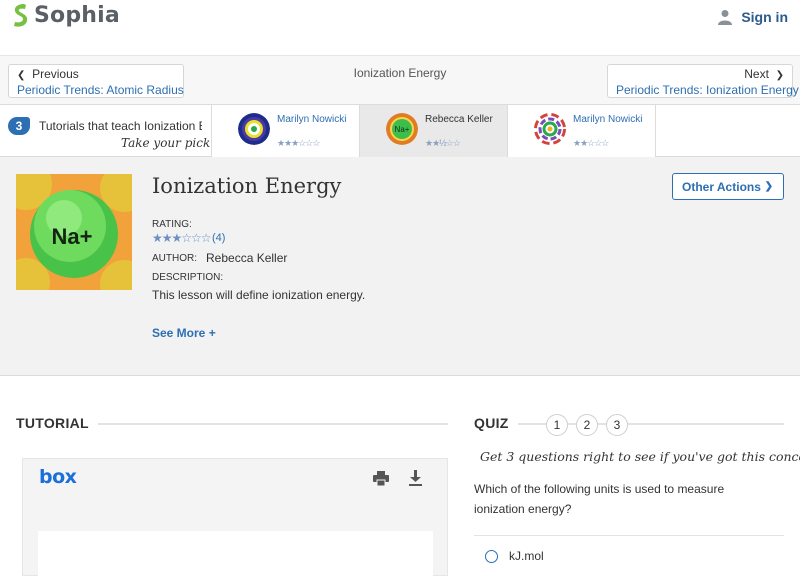  What do you see at coordinates (273, 424) in the screenshot?
I see `tutorial-divider` at bounding box center [273, 424].